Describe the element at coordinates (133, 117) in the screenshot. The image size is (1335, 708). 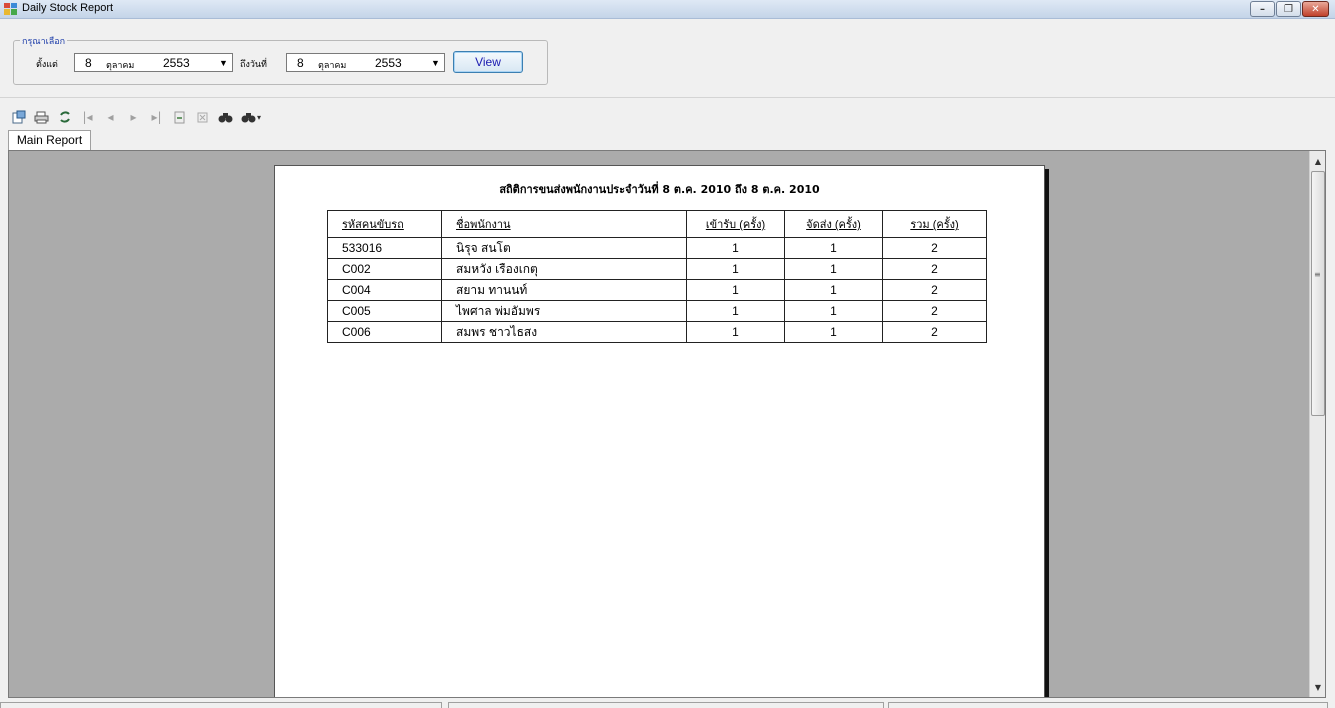
I see `next-page-icon: ▸` at that location.